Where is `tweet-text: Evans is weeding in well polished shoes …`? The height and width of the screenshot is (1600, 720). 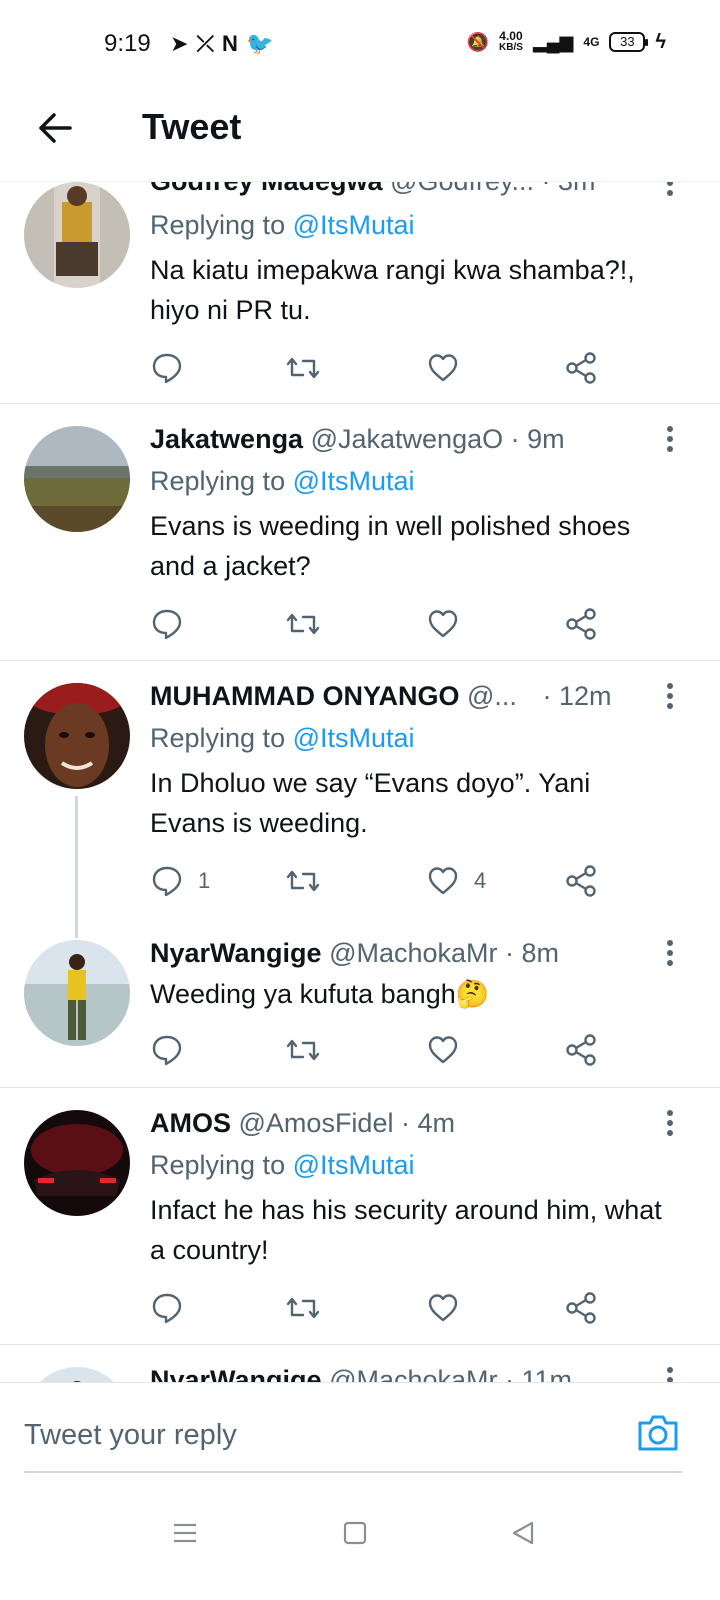 tweet-text: Evans is weeding in well polished shoes … is located at coordinates (390, 546).